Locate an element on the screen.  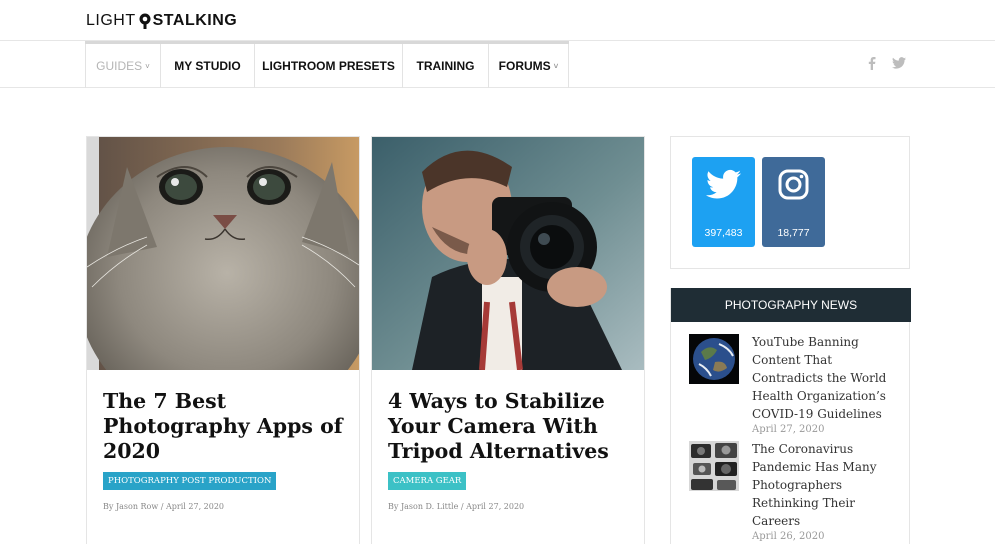
news-item-date: April 27, 2020 is located at coordinates (788, 429).